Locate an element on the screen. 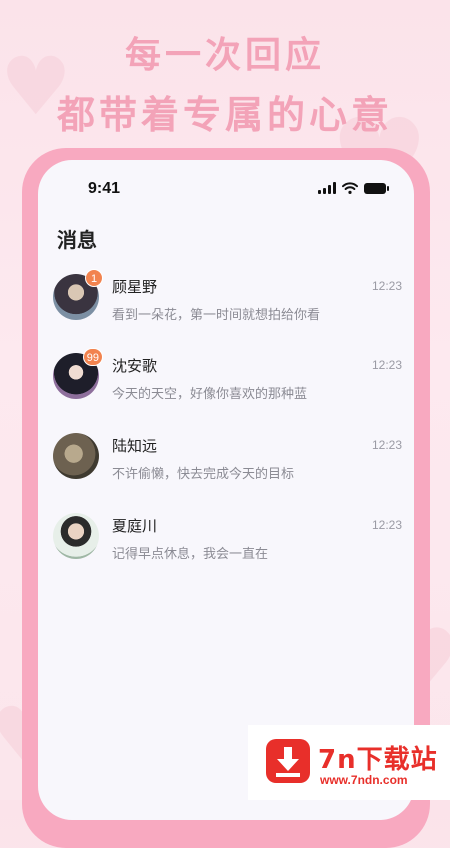  watermark: 7n下载站 www.7ndn.com is located at coordinates (349, 762).